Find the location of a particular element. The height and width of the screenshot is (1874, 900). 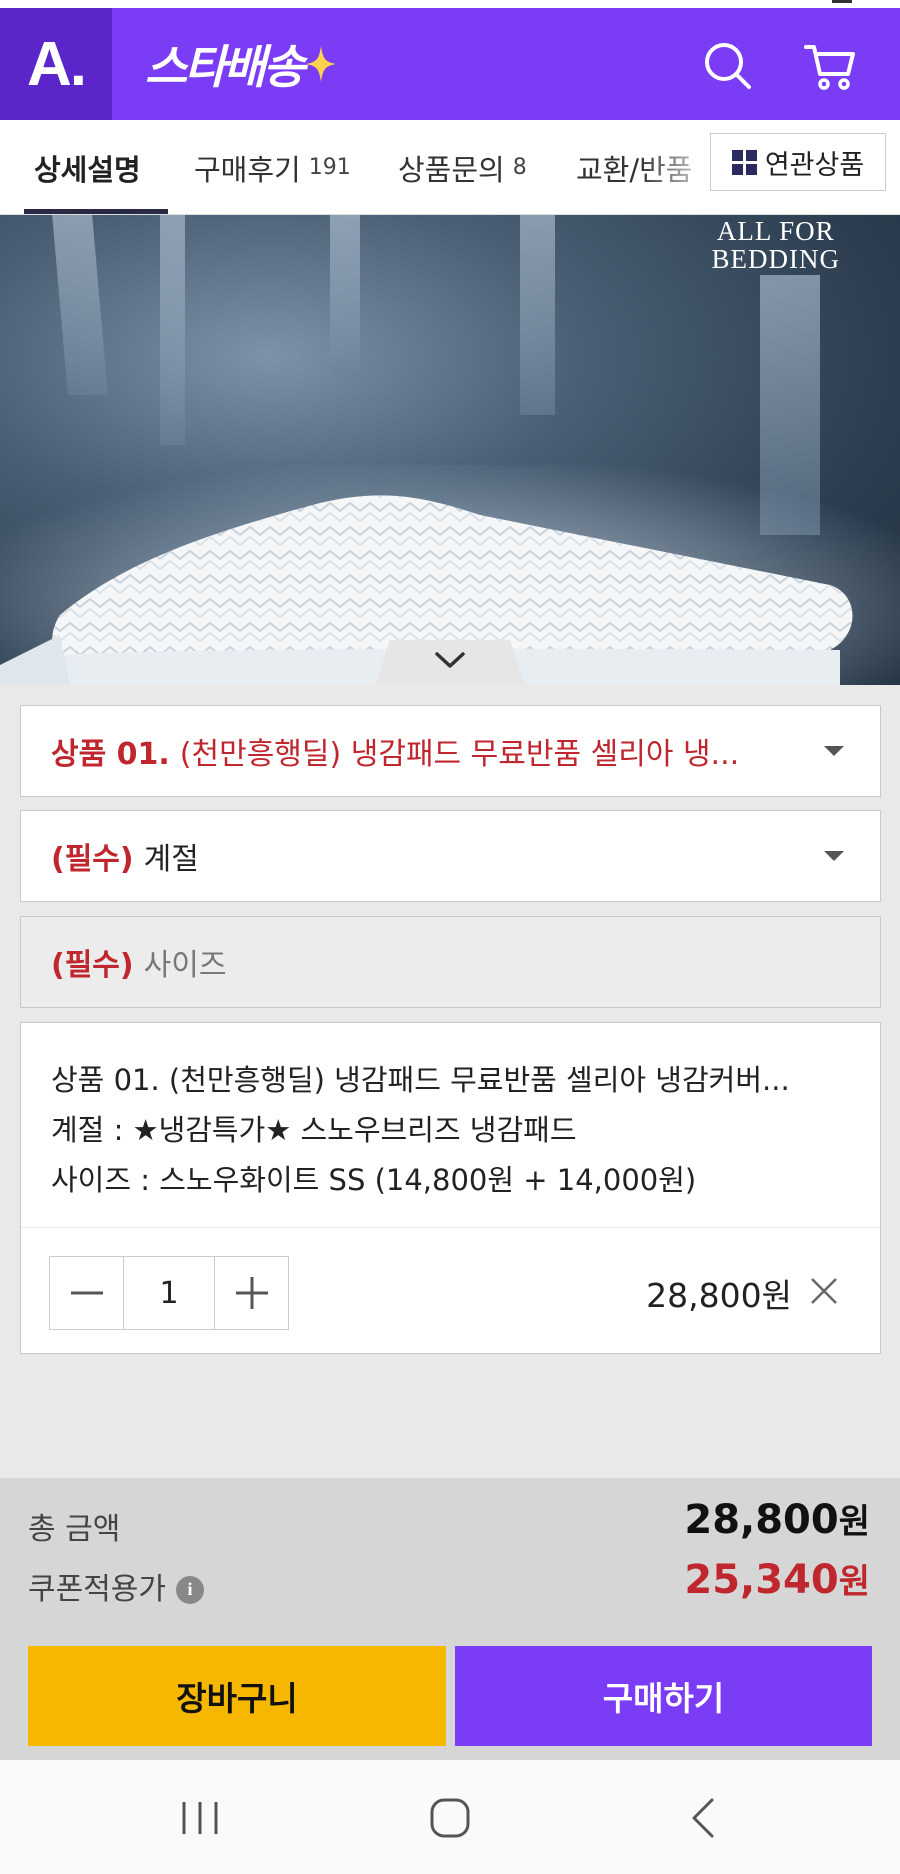

tab-active-indicator is located at coordinates (96, 211).